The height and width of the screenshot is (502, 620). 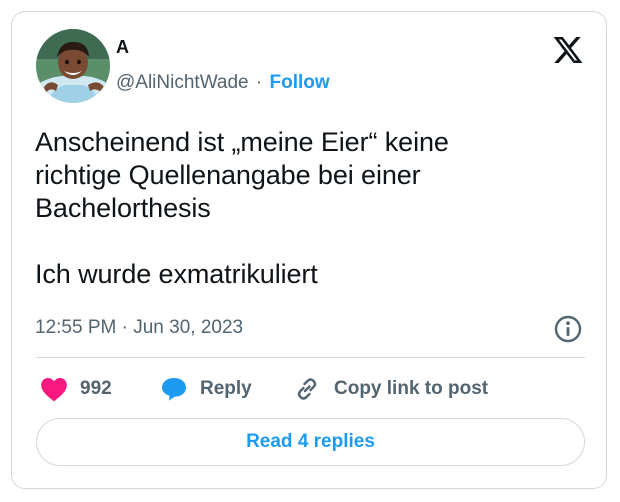 What do you see at coordinates (300, 82) in the screenshot?
I see `follow-button: Follow` at bounding box center [300, 82].